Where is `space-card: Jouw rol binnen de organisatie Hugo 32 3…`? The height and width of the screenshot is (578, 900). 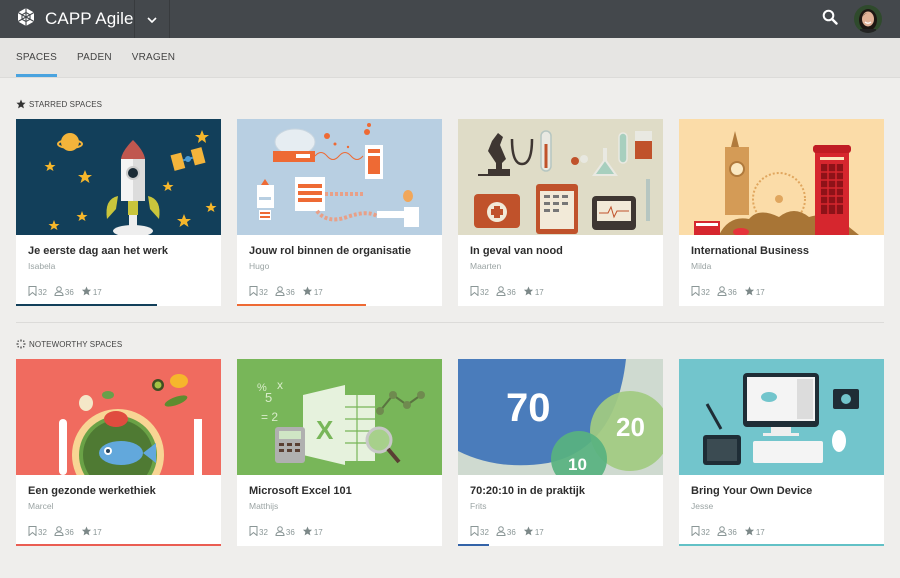
space-card: Jouw rol binnen de organisatie Hugo 32 3… is located at coordinates (339, 212).